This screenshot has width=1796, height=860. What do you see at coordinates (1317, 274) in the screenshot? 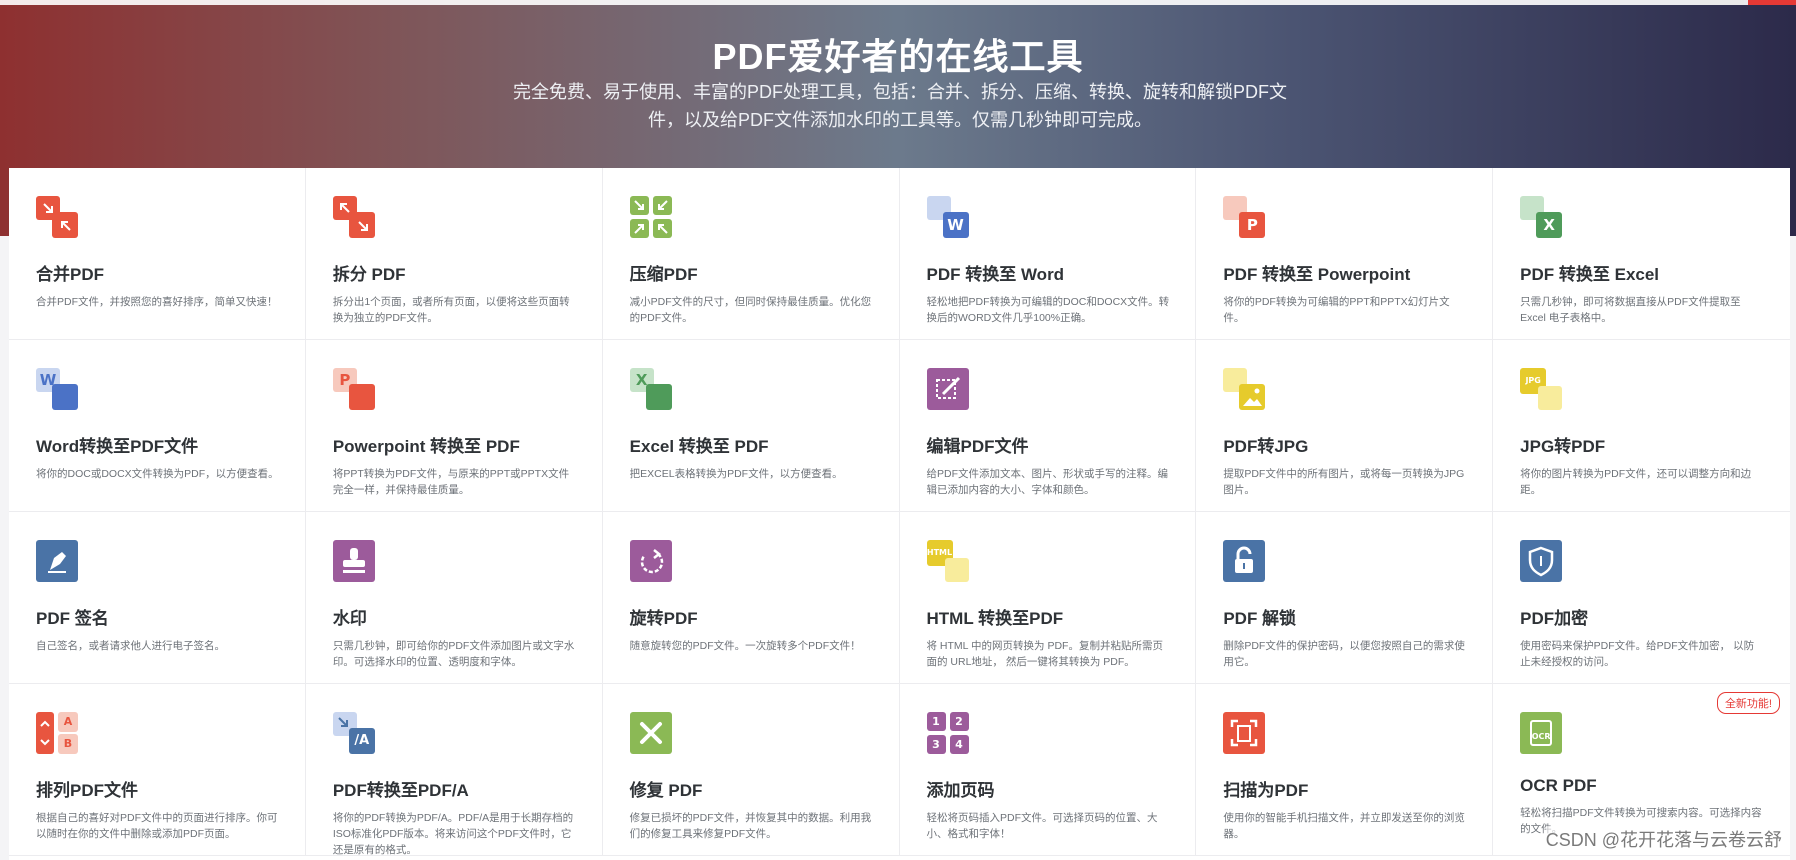
I see `tool-name: PDF 转换至 Powerpoint` at bounding box center [1317, 274].